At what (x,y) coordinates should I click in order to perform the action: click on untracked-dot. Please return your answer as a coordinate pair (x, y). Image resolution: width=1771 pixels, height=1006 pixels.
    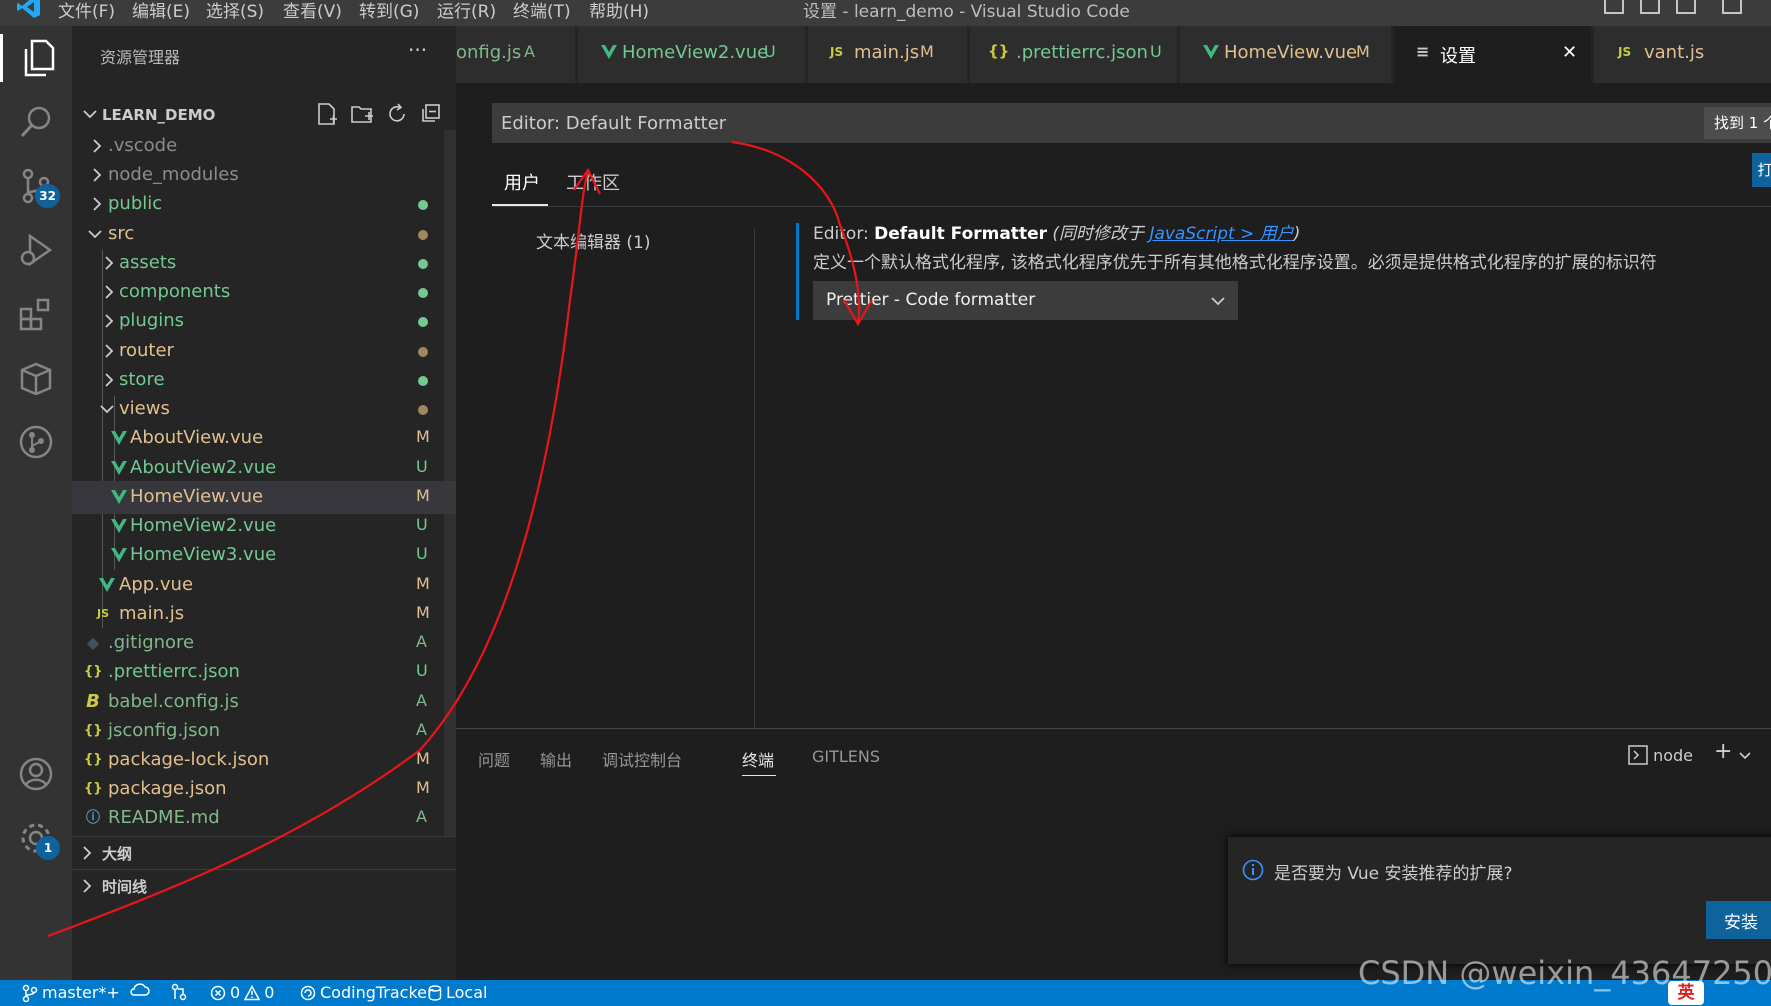
    Looking at the image, I should click on (423, 381).